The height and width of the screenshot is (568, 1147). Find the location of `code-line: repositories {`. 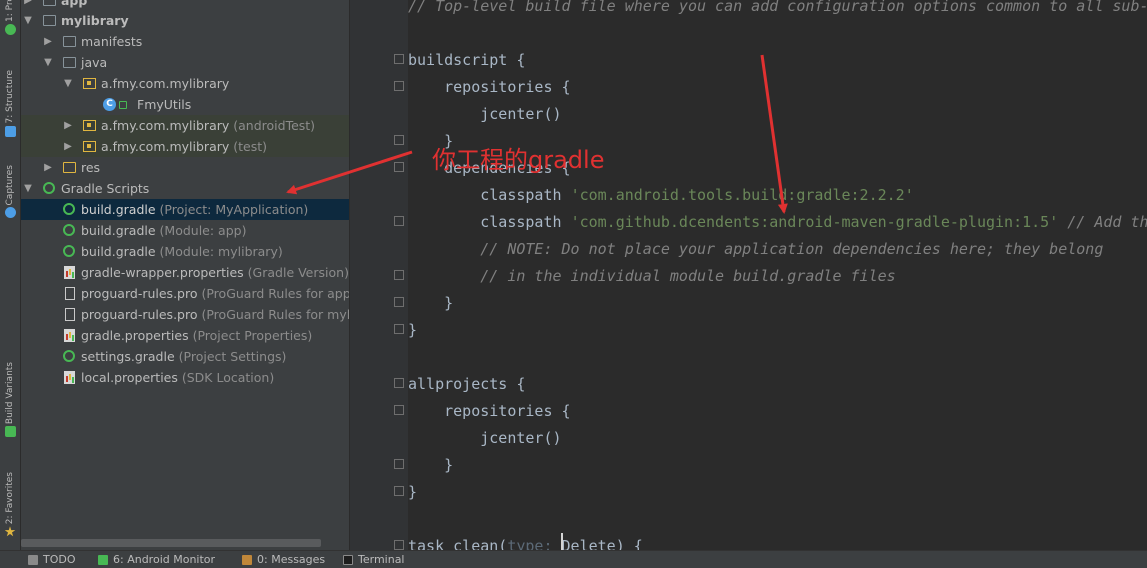

code-line: repositories { is located at coordinates (489, 87).